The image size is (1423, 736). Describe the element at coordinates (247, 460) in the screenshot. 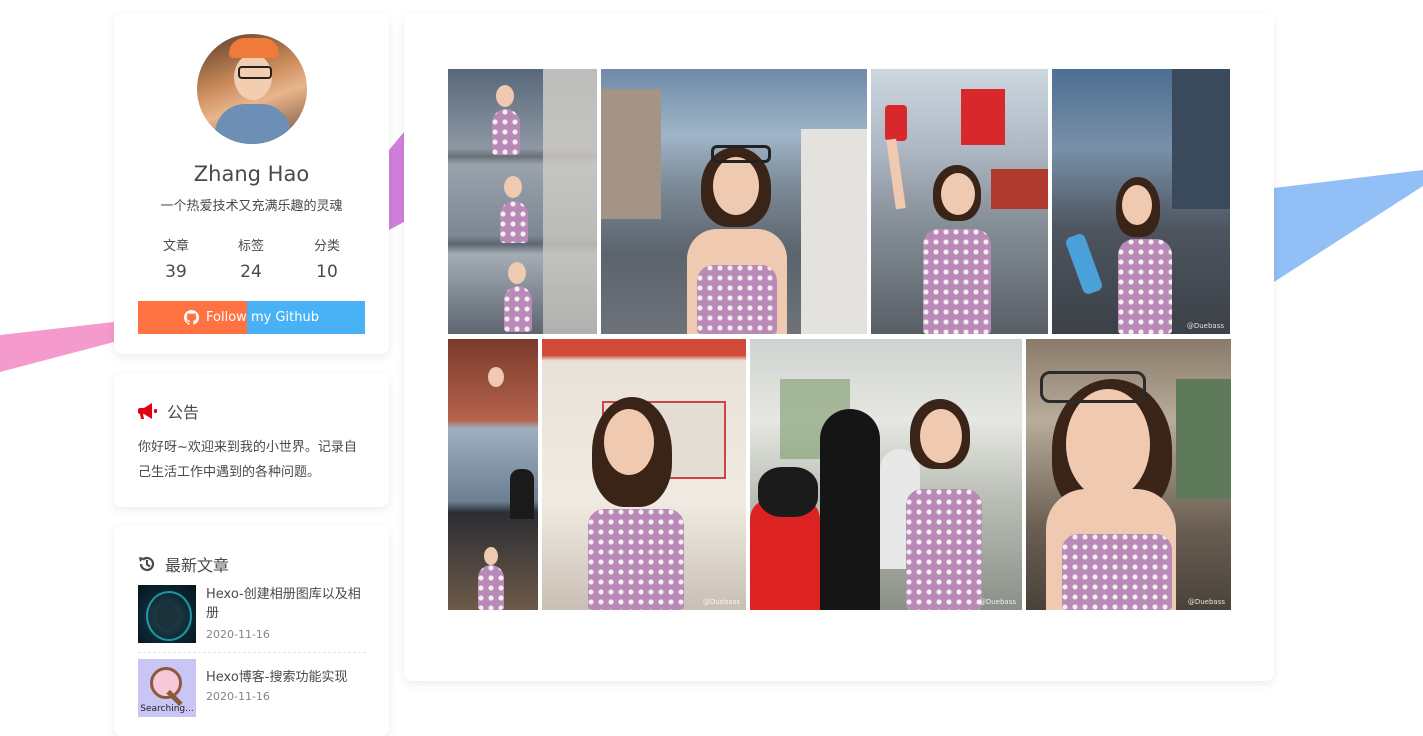

I see `announcement-text: 你好呀~欢迎来到我的小世界。记录自己生活工作中遇到的各种问题。` at that location.